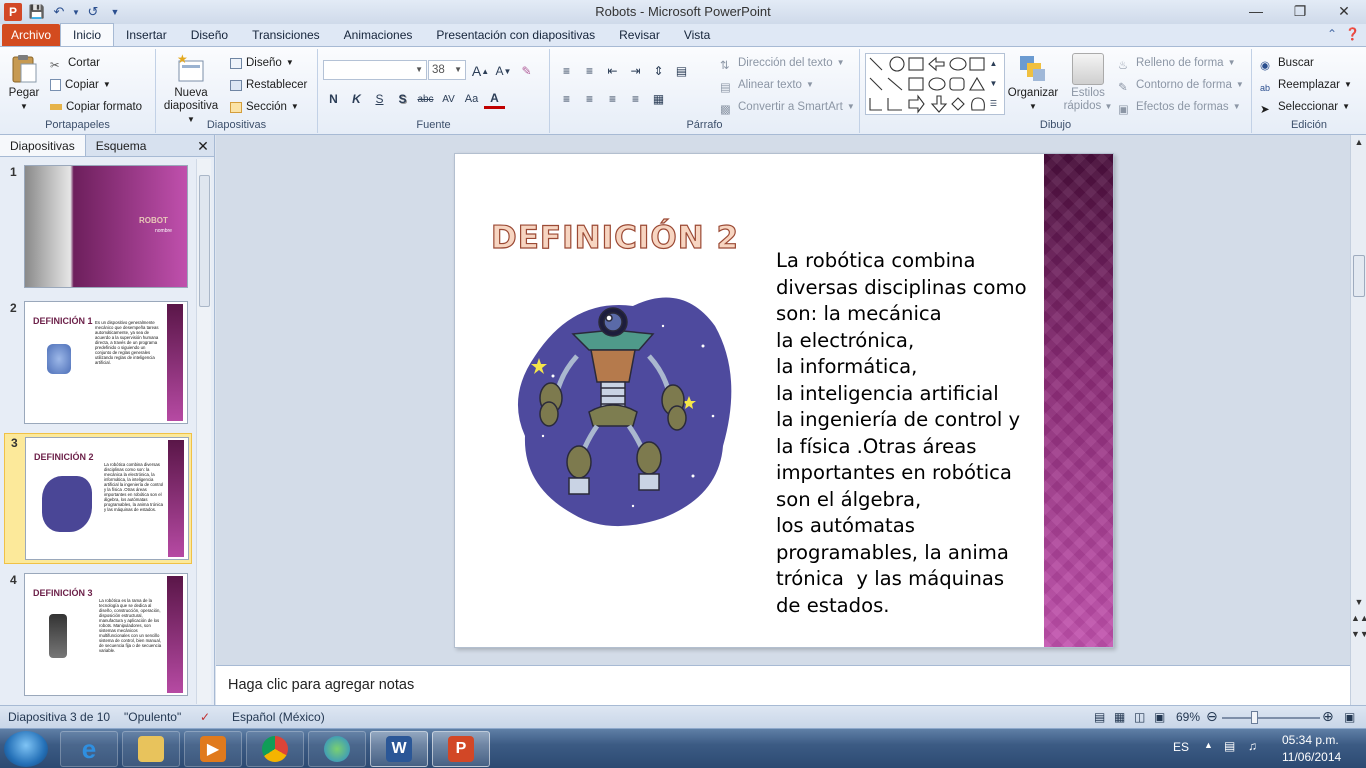  I want to click on text-direction-button: ⇅ Dirección del texto ▼, so click(782, 63).